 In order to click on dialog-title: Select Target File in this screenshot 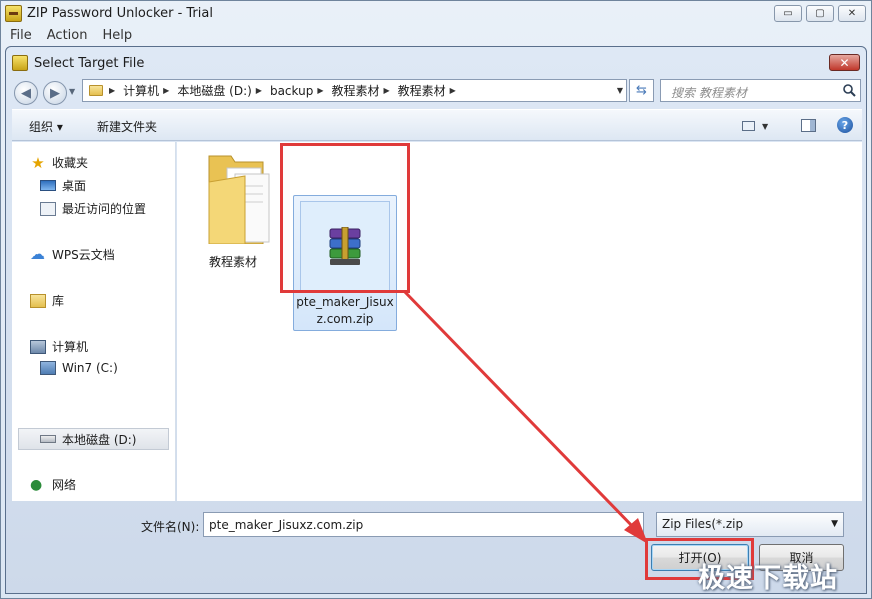, I will do `click(89, 63)`.